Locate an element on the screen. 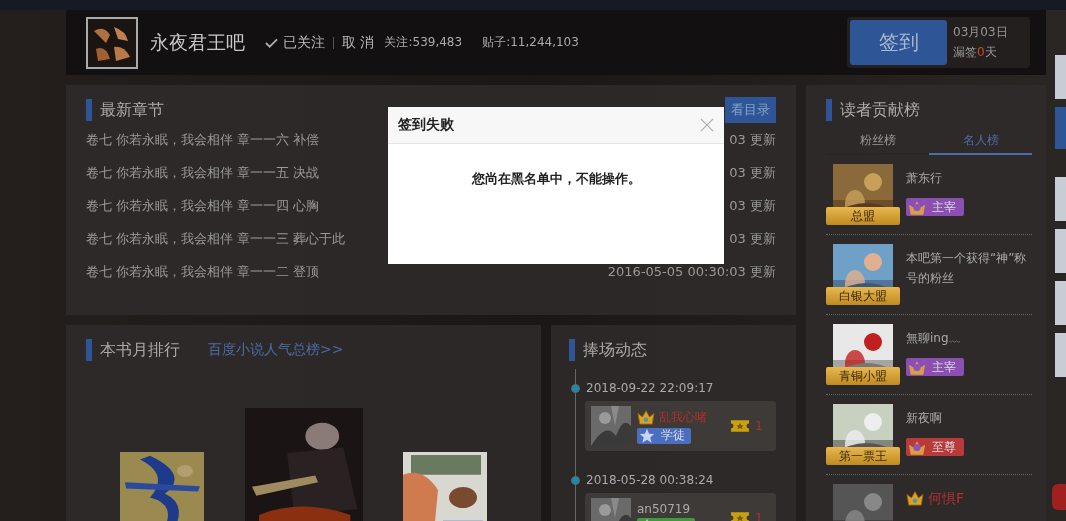  rank-ribbon: 第一票王 is located at coordinates (863, 456).